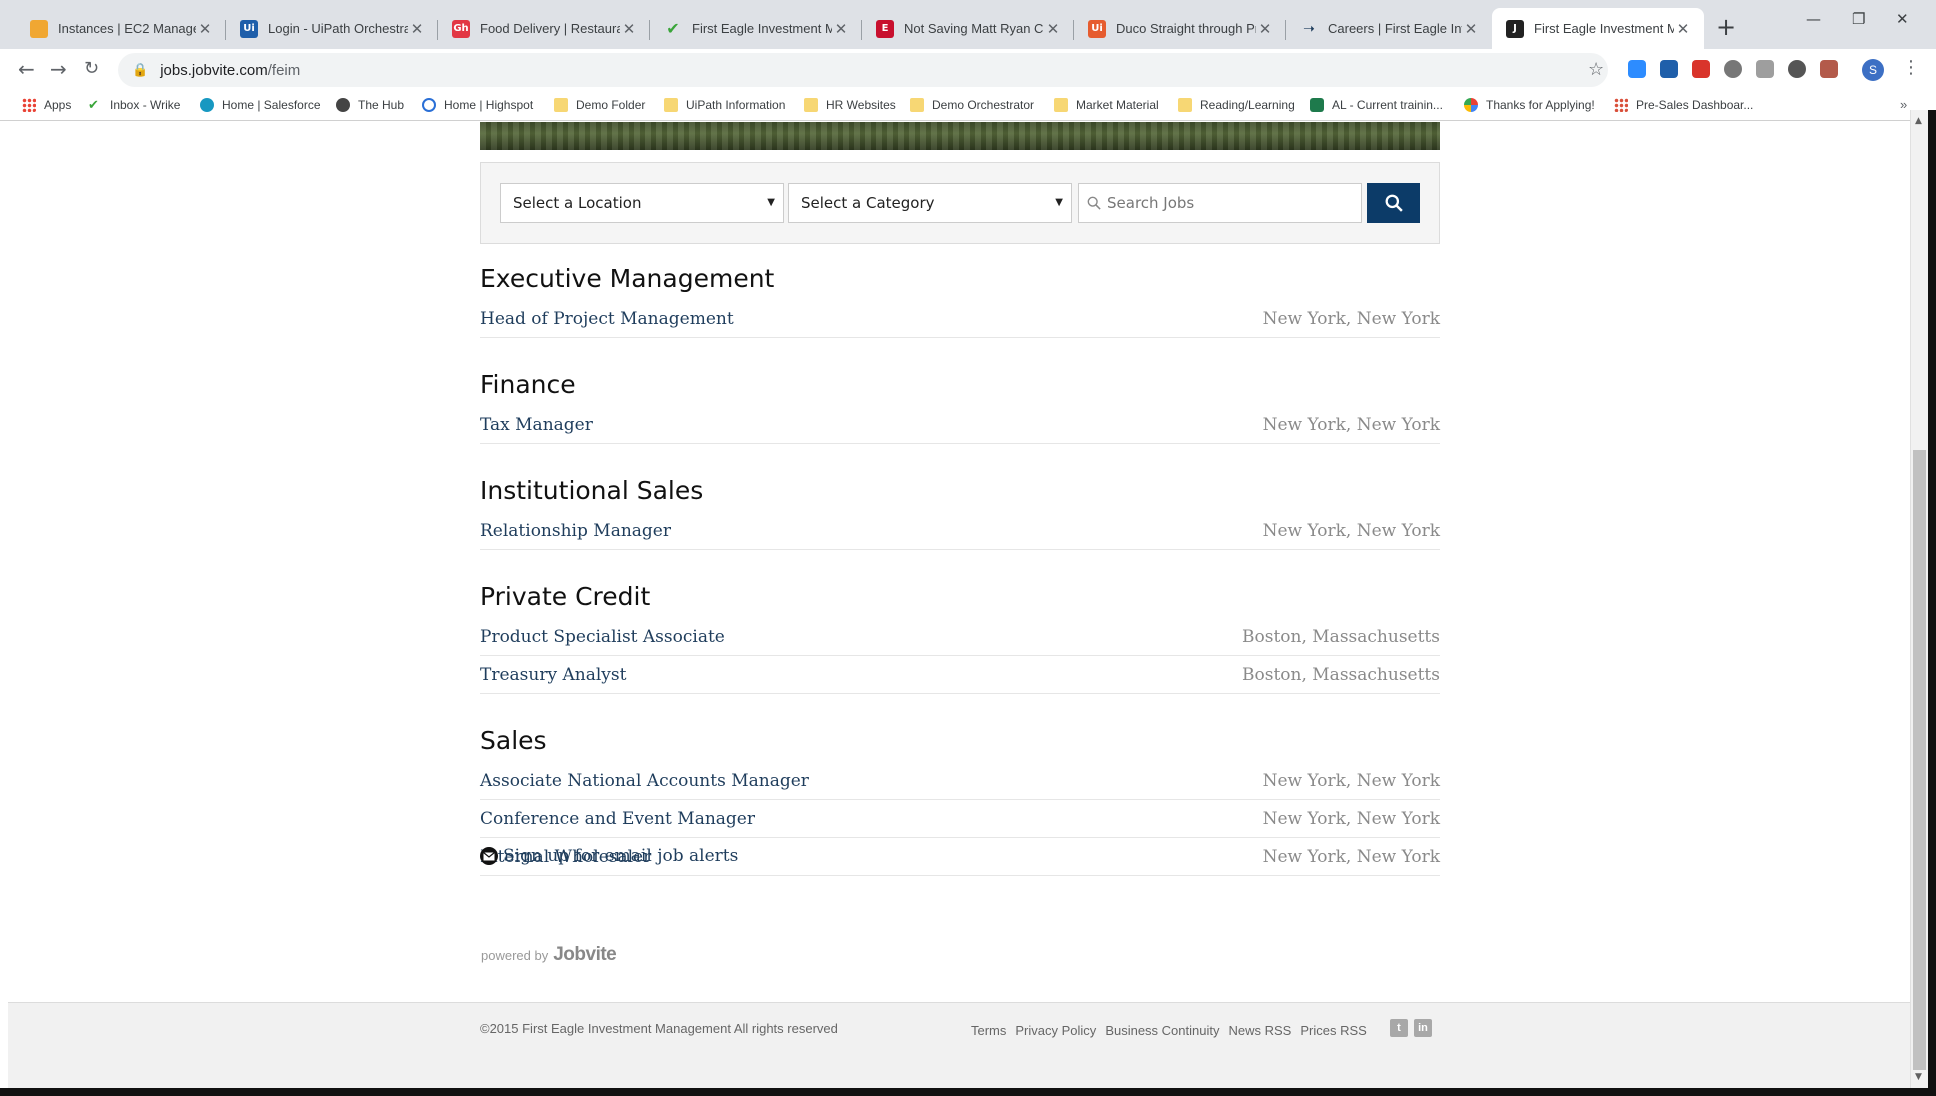 This screenshot has height=1096, width=1936. I want to click on apps-grid-icon, so click(29, 105).